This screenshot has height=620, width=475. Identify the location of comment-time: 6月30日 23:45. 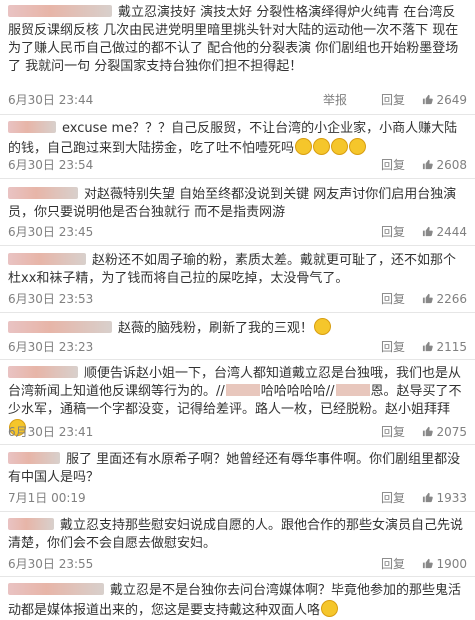
(51, 232).